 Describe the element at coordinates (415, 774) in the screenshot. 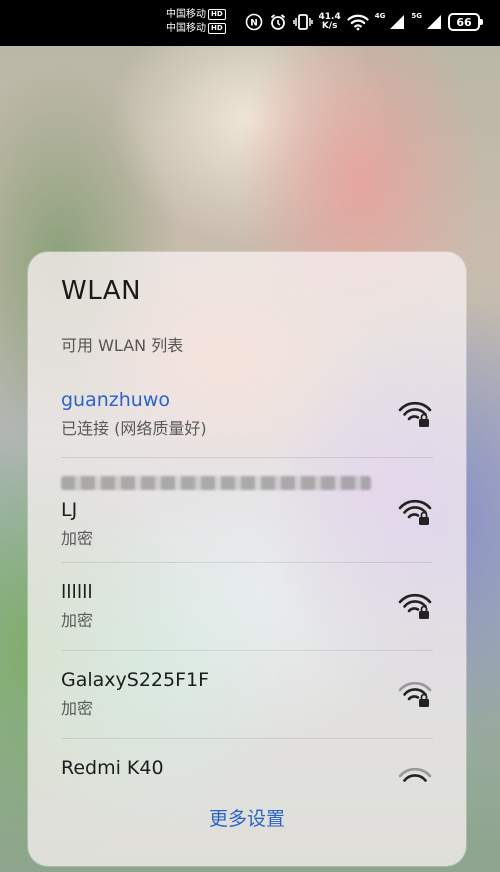

I see `wifi-signal-icon` at that location.